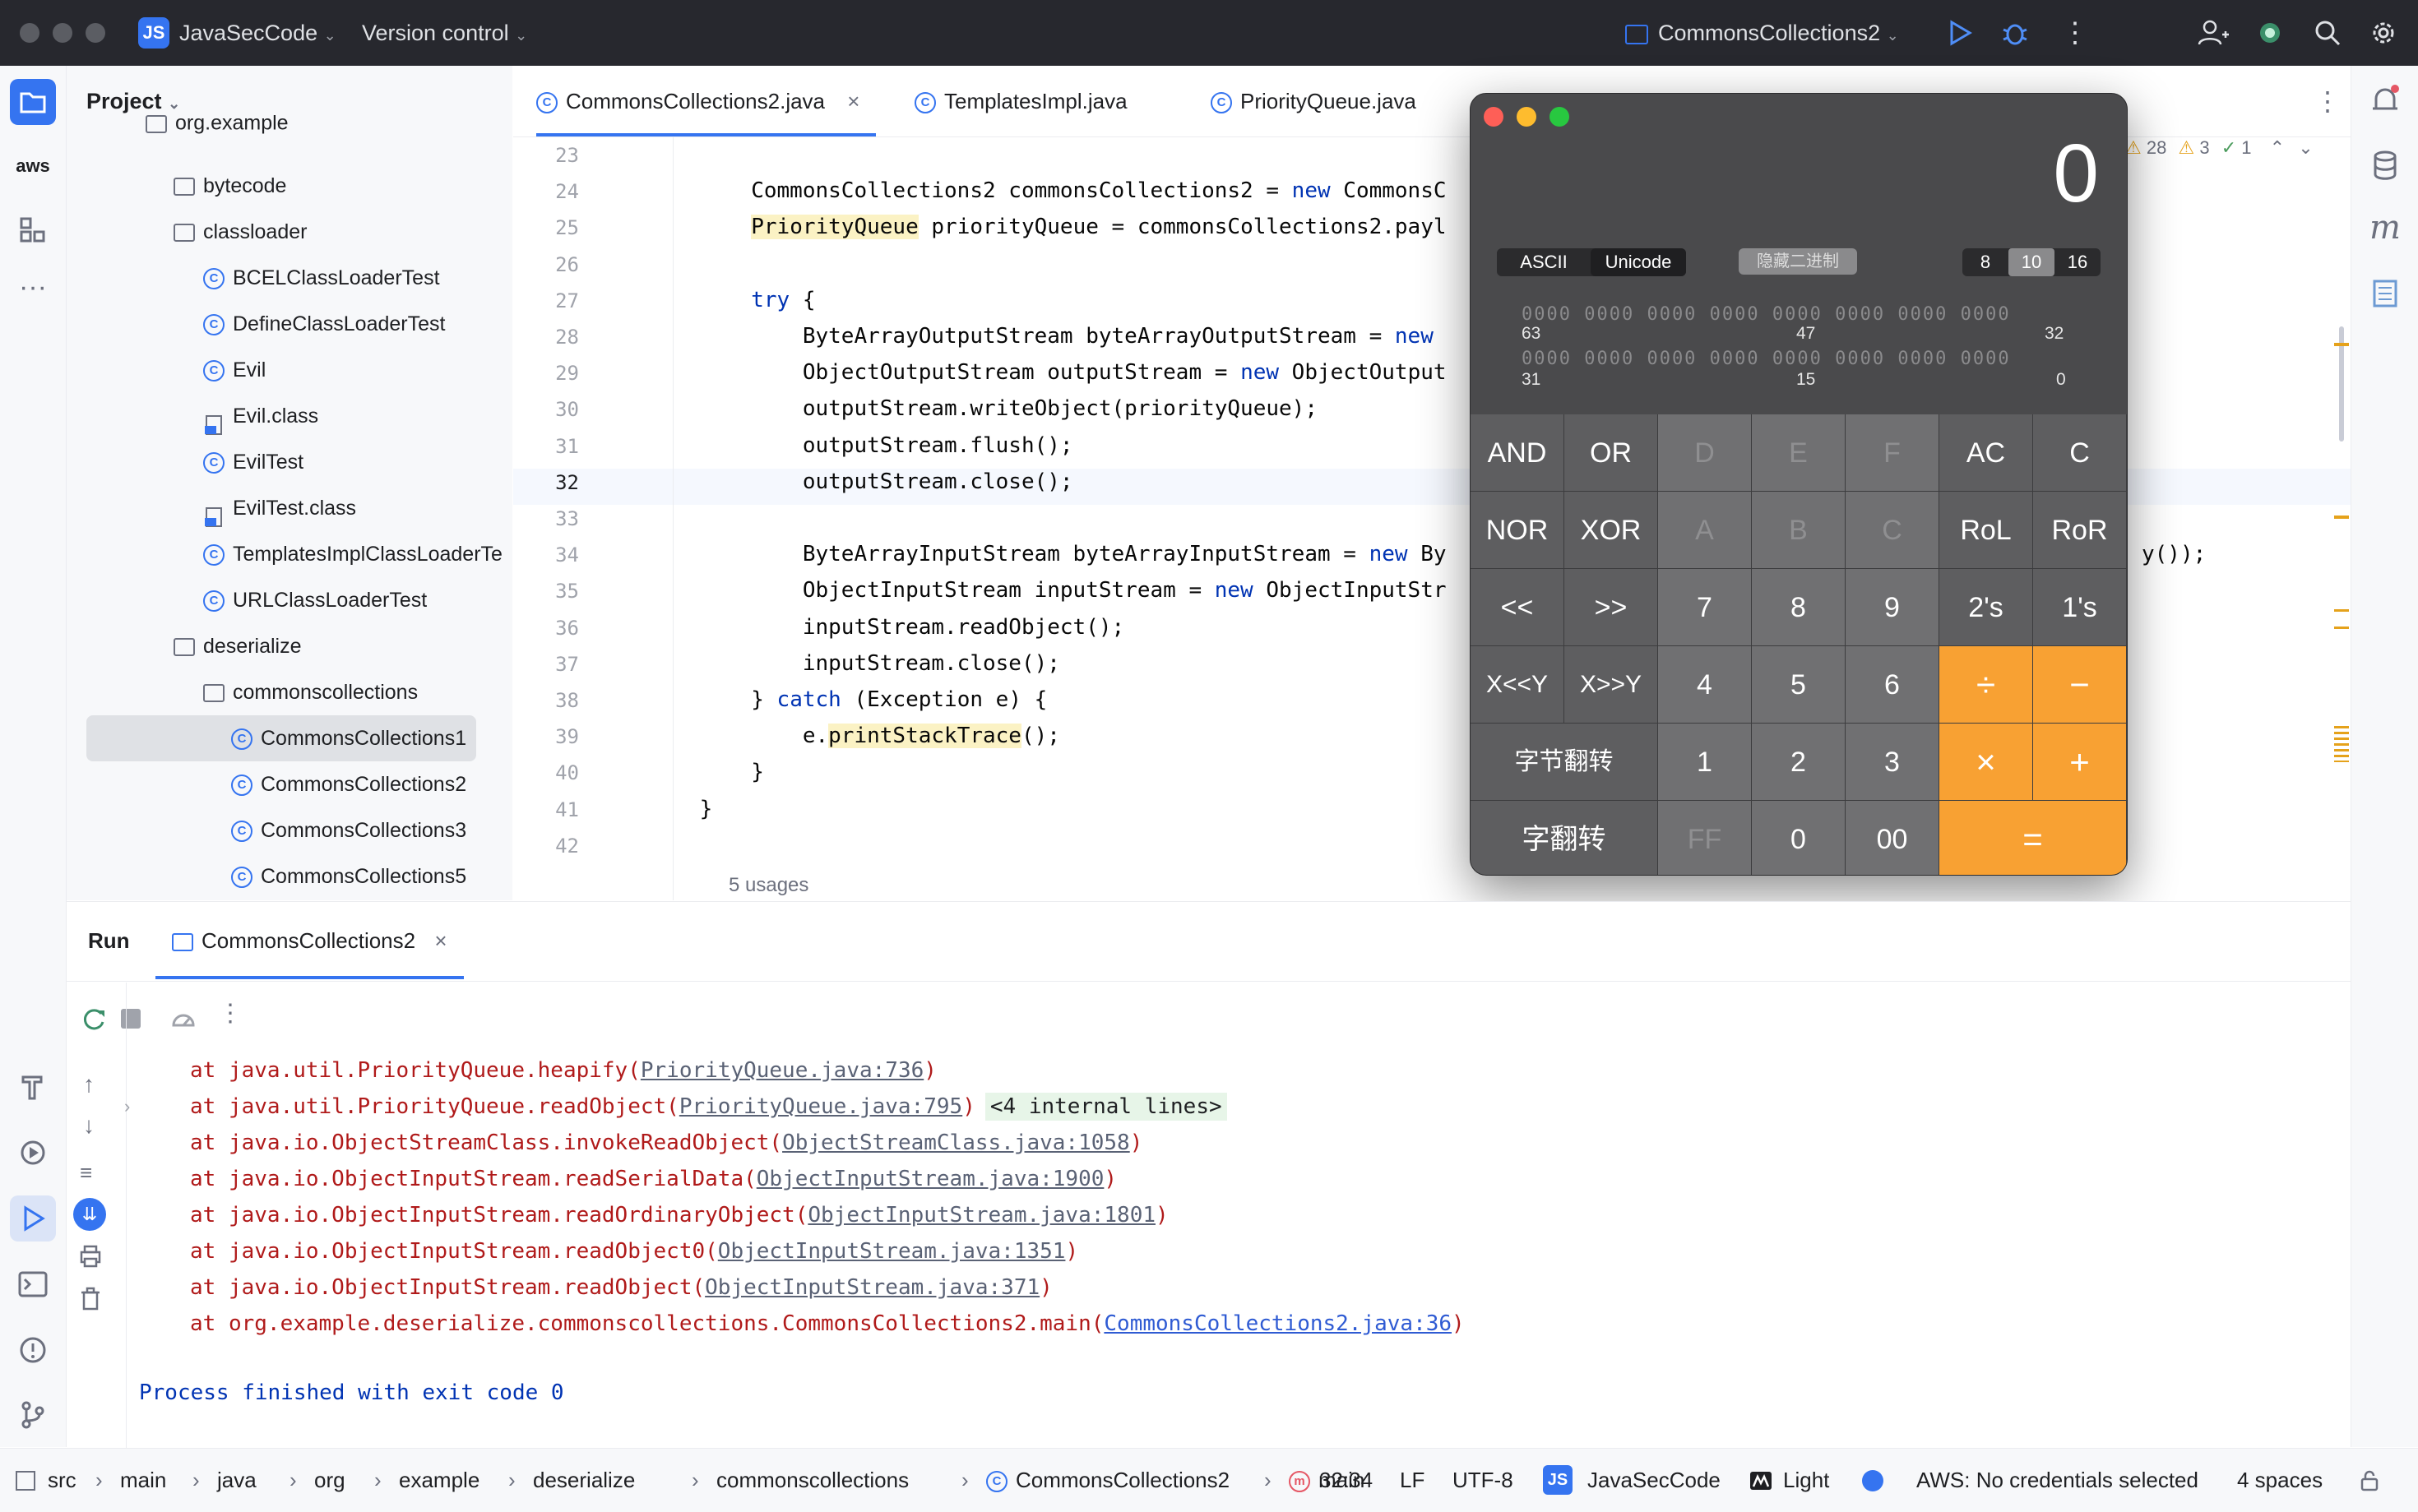 The width and height of the screenshot is (2418, 1512). Describe the element at coordinates (2341, 517) in the screenshot. I see `warning-marker` at that location.